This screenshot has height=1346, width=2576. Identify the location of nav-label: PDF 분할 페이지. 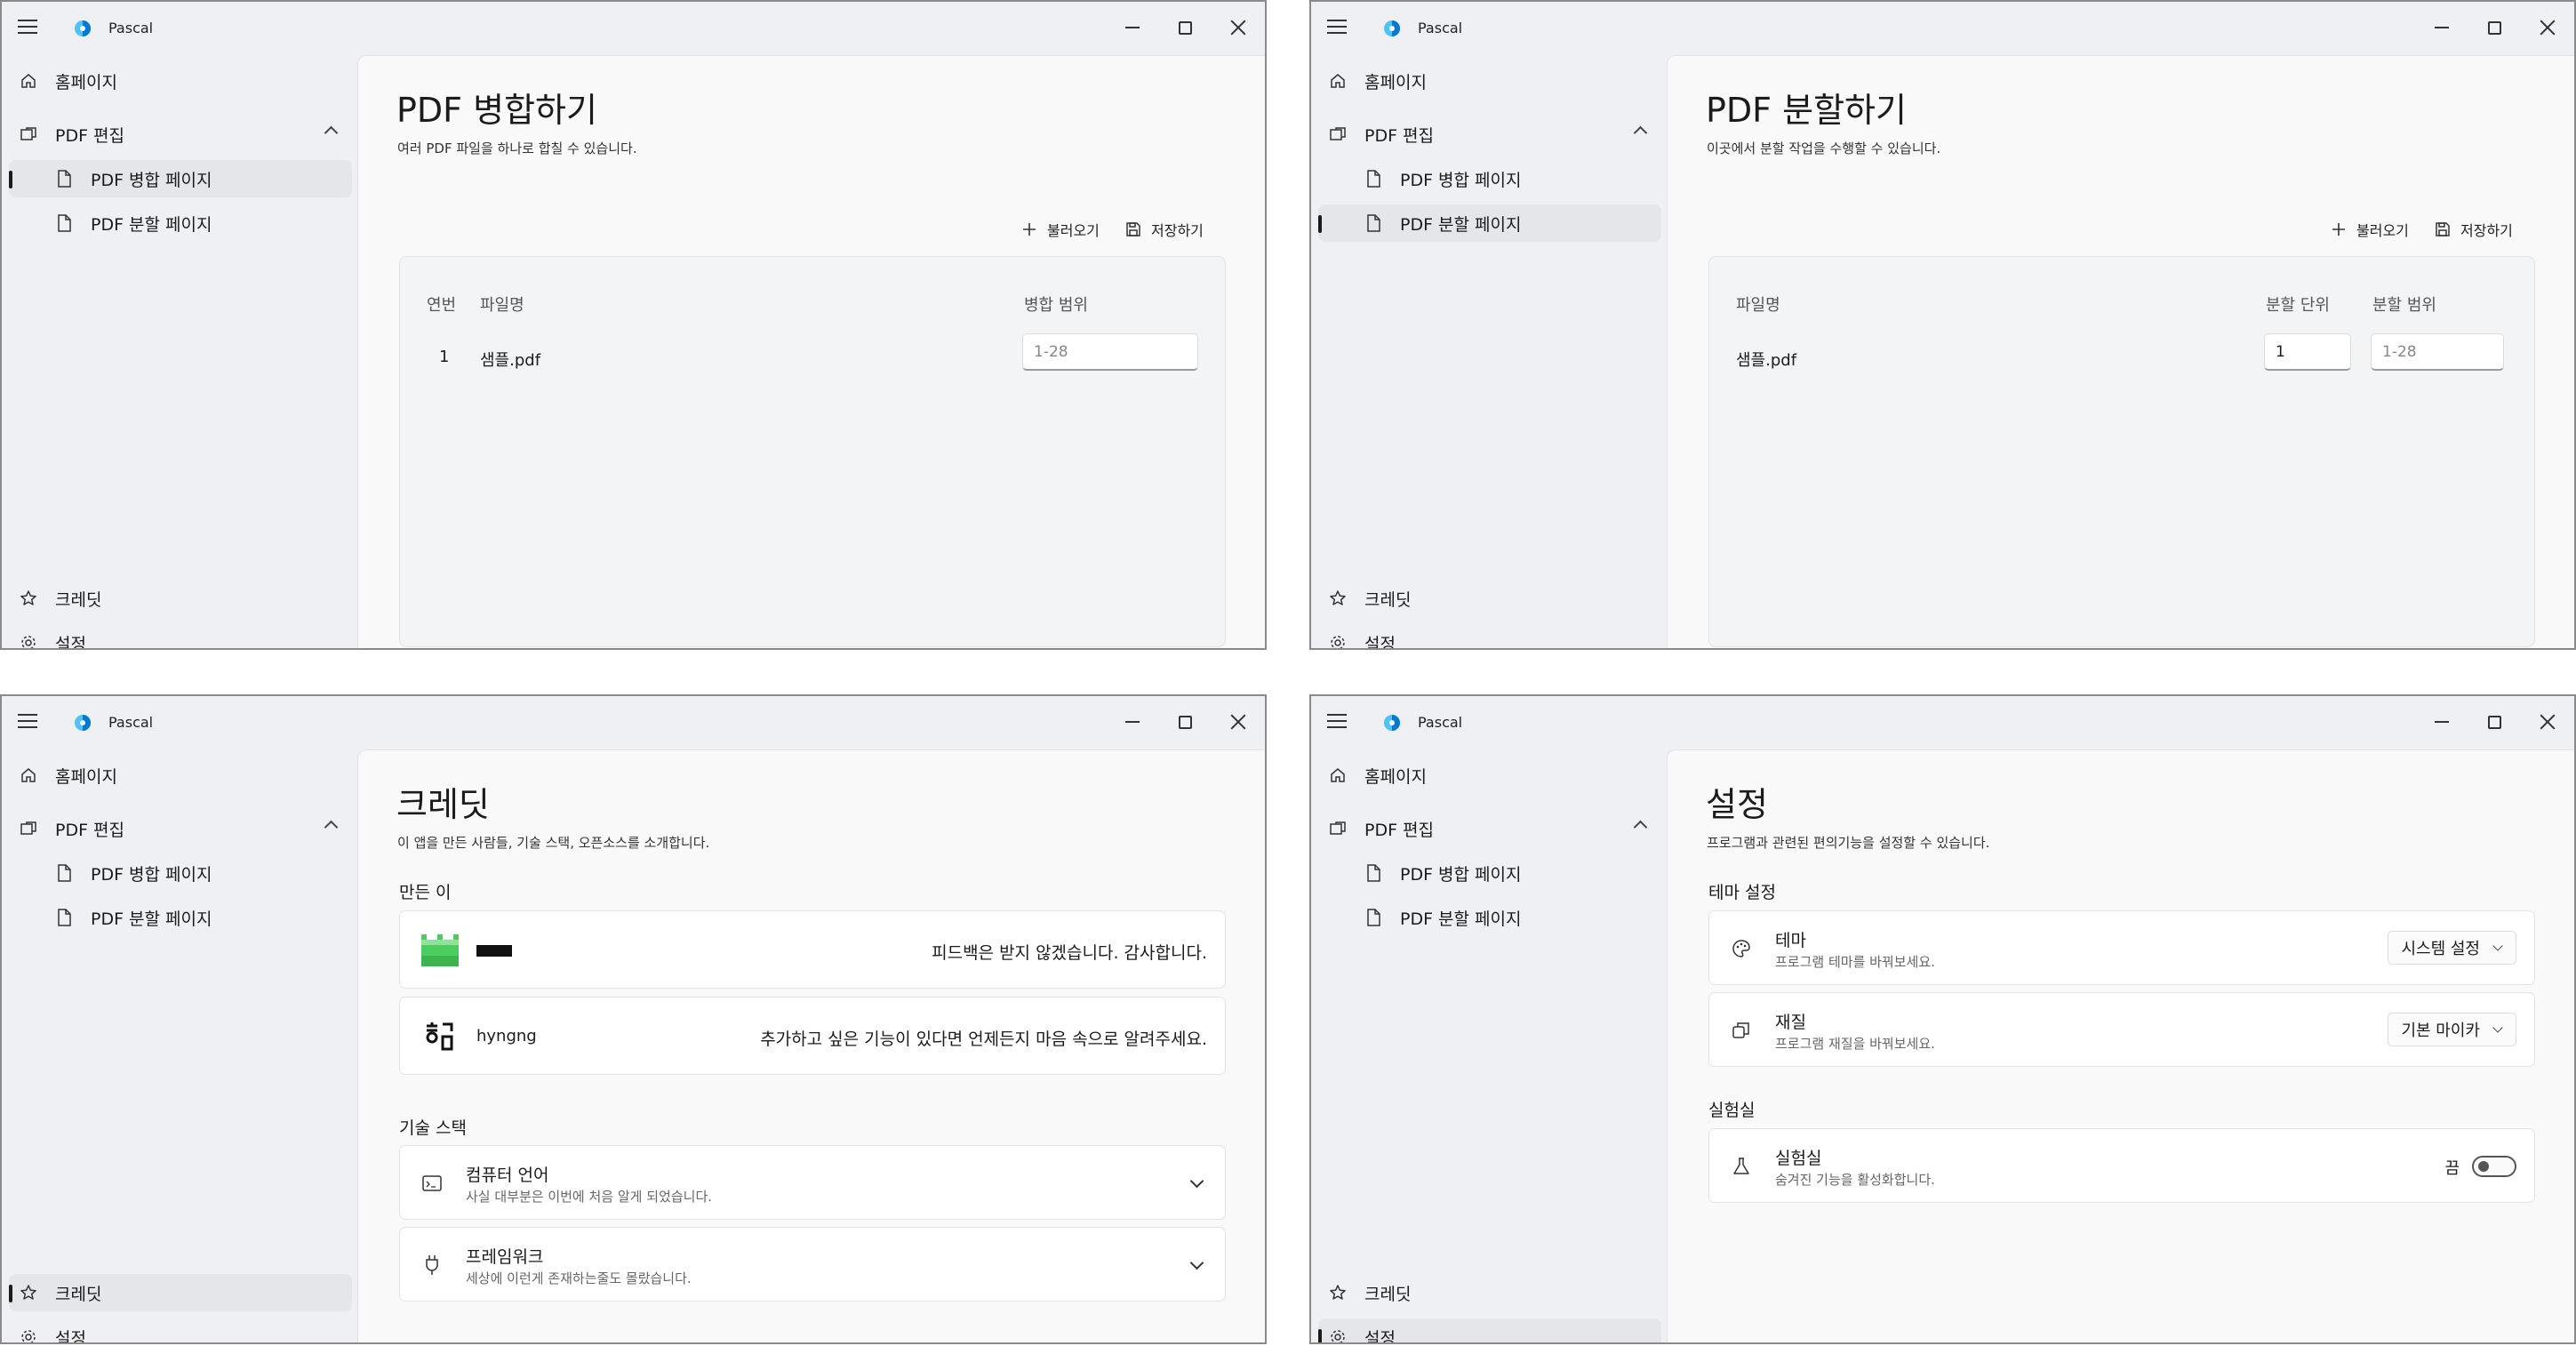
(151, 919).